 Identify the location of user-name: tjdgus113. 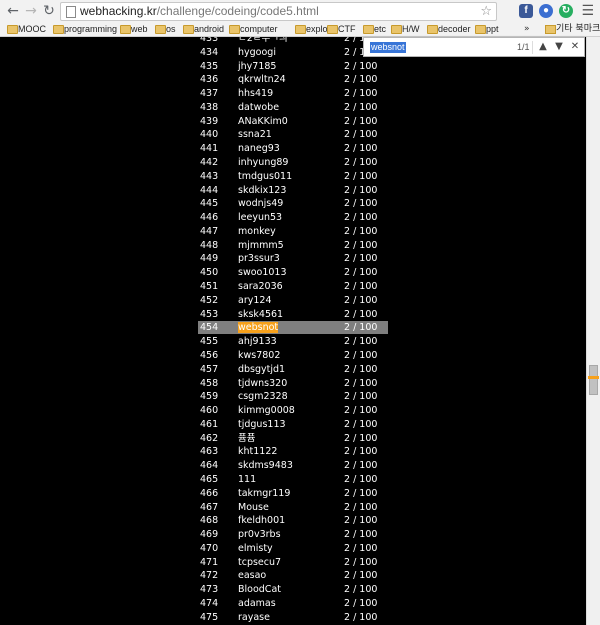
(262, 424).